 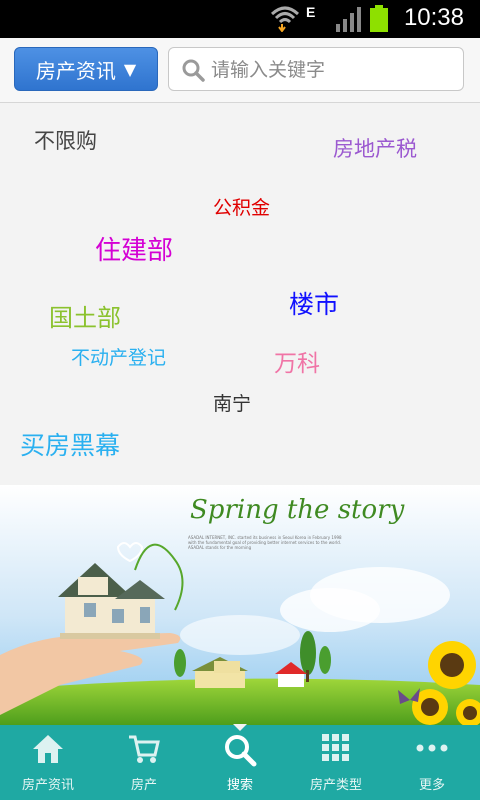 I want to click on tag-item: 住建部, so click(x=134, y=248).